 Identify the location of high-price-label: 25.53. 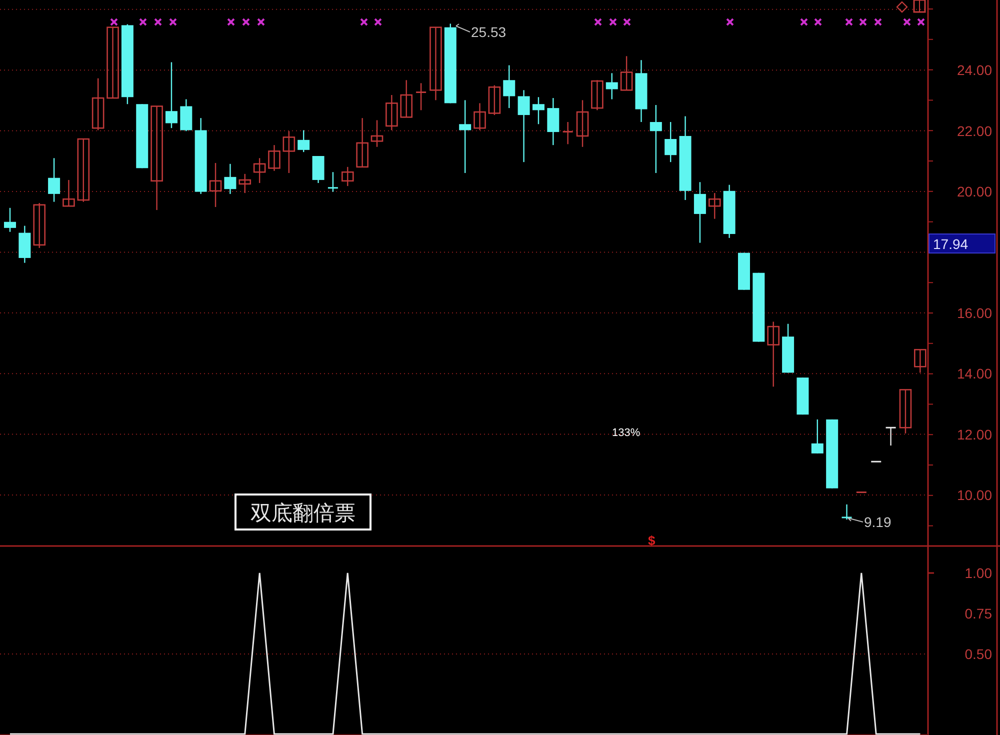
(488, 32).